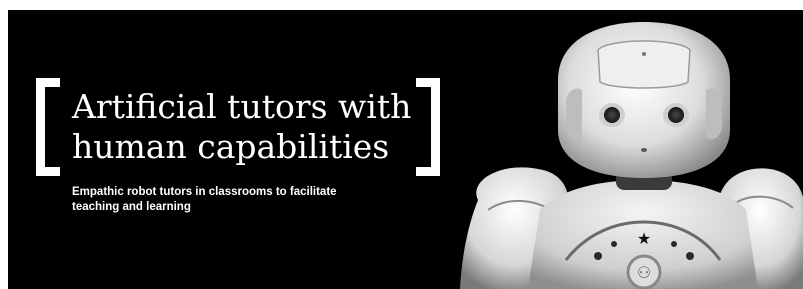 The height and width of the screenshot is (289, 803). Describe the element at coordinates (131, 207) in the screenshot. I see `subtitle-line-2: teaching and learning` at that location.